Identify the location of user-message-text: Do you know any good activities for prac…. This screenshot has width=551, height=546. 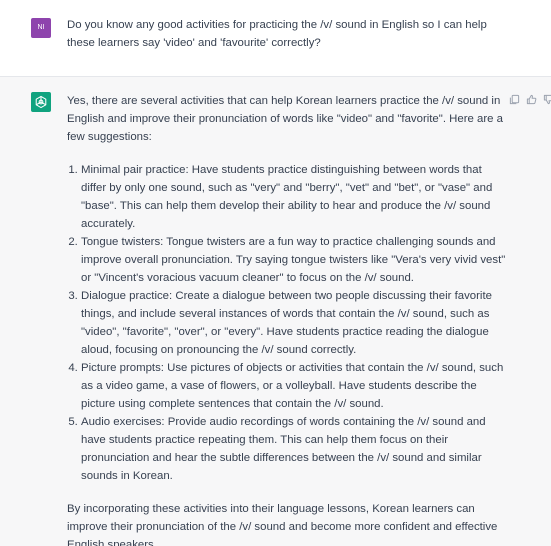
(277, 34).